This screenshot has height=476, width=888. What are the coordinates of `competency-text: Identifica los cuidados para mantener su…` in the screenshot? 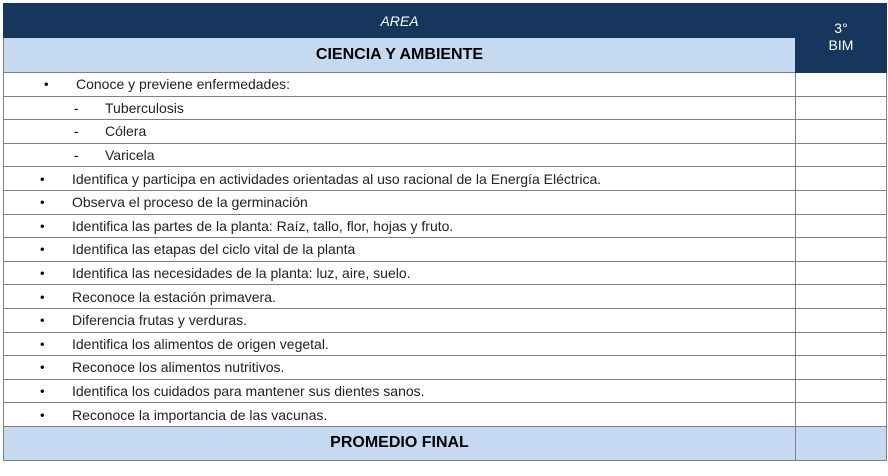 It's located at (248, 391).